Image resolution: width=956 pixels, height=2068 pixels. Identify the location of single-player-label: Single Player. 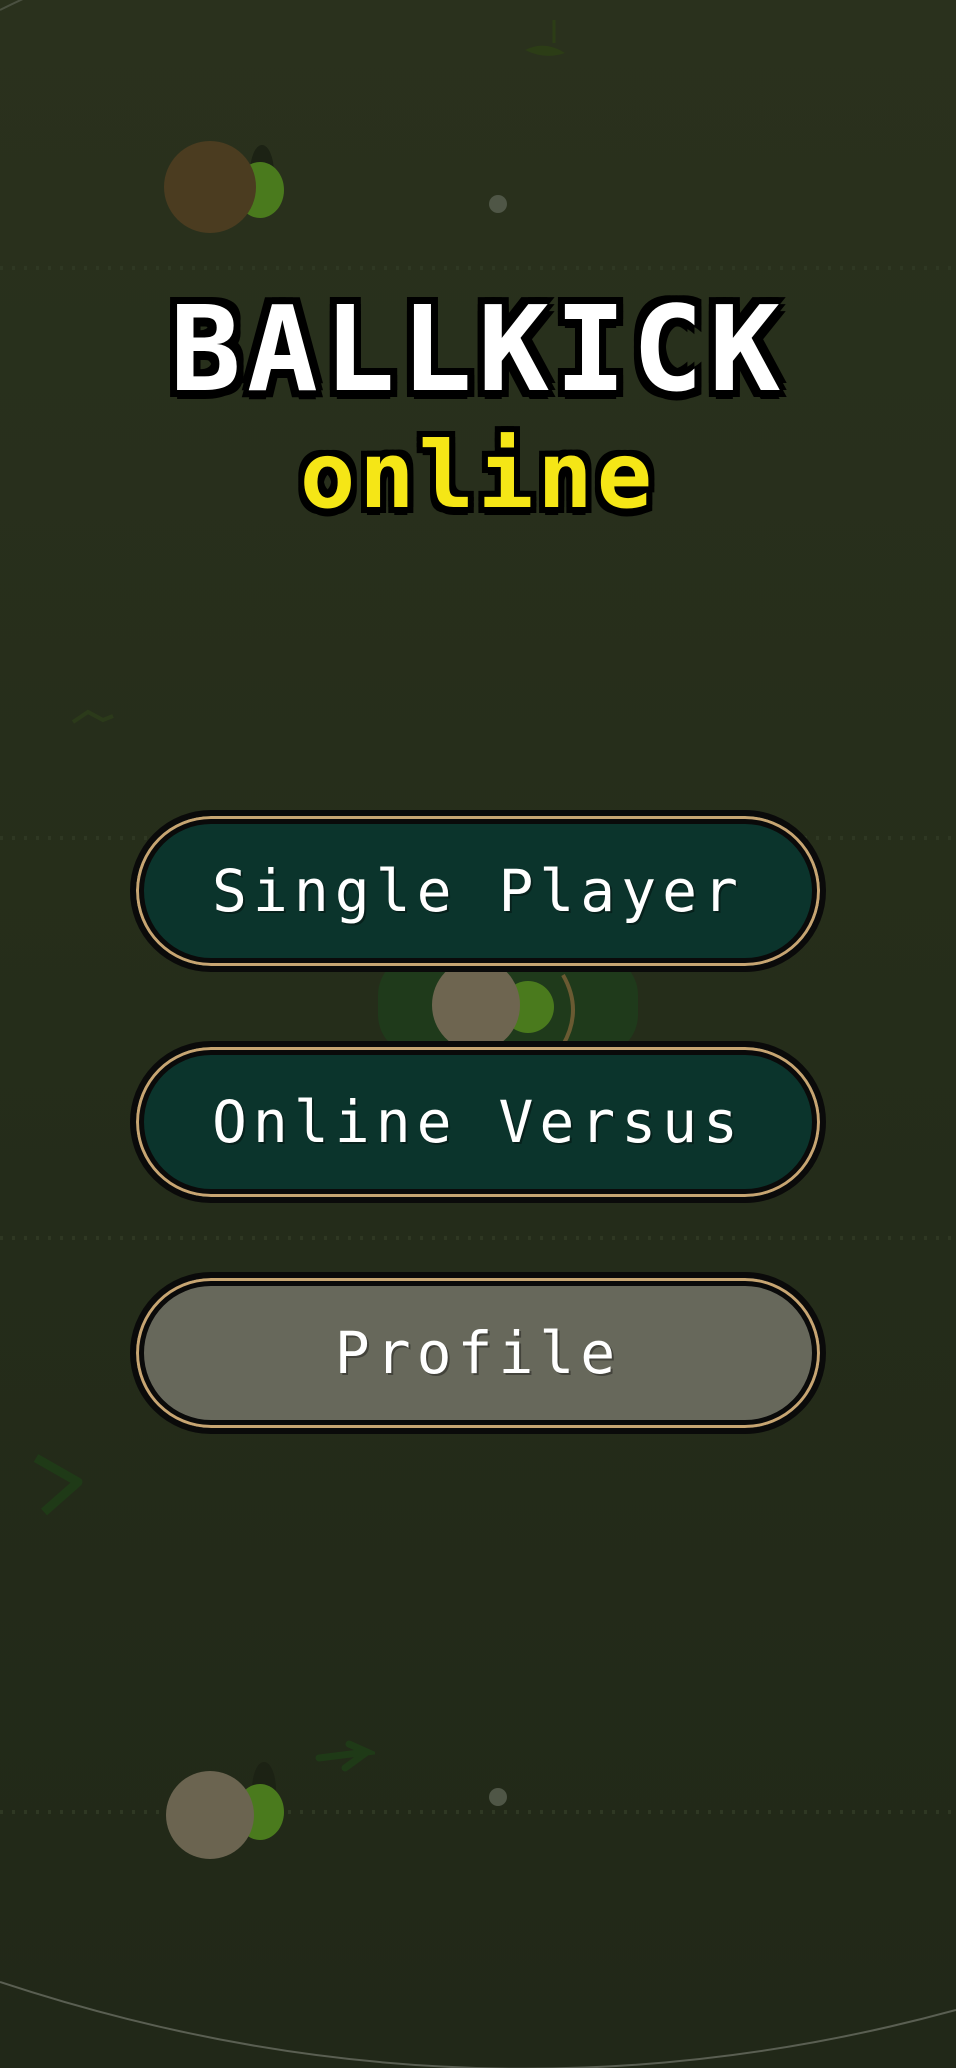
(478, 891).